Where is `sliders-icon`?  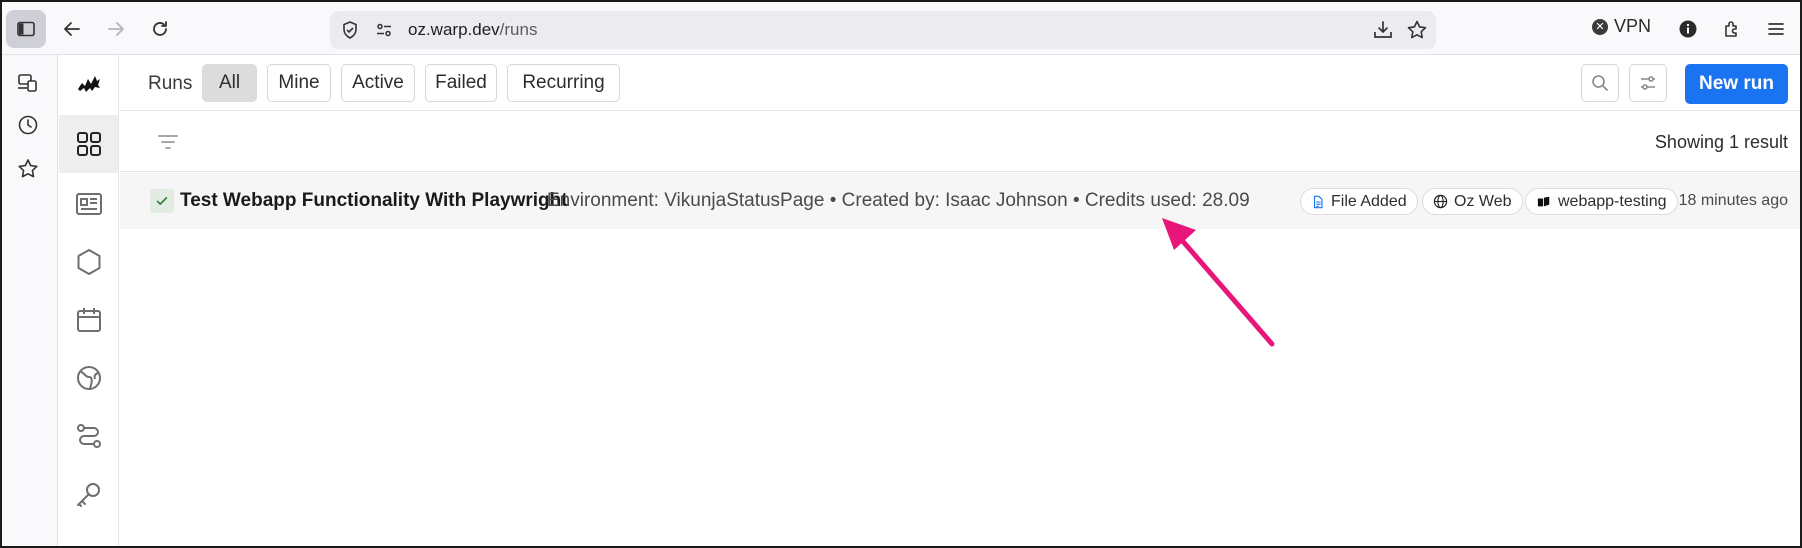 sliders-icon is located at coordinates (1648, 83).